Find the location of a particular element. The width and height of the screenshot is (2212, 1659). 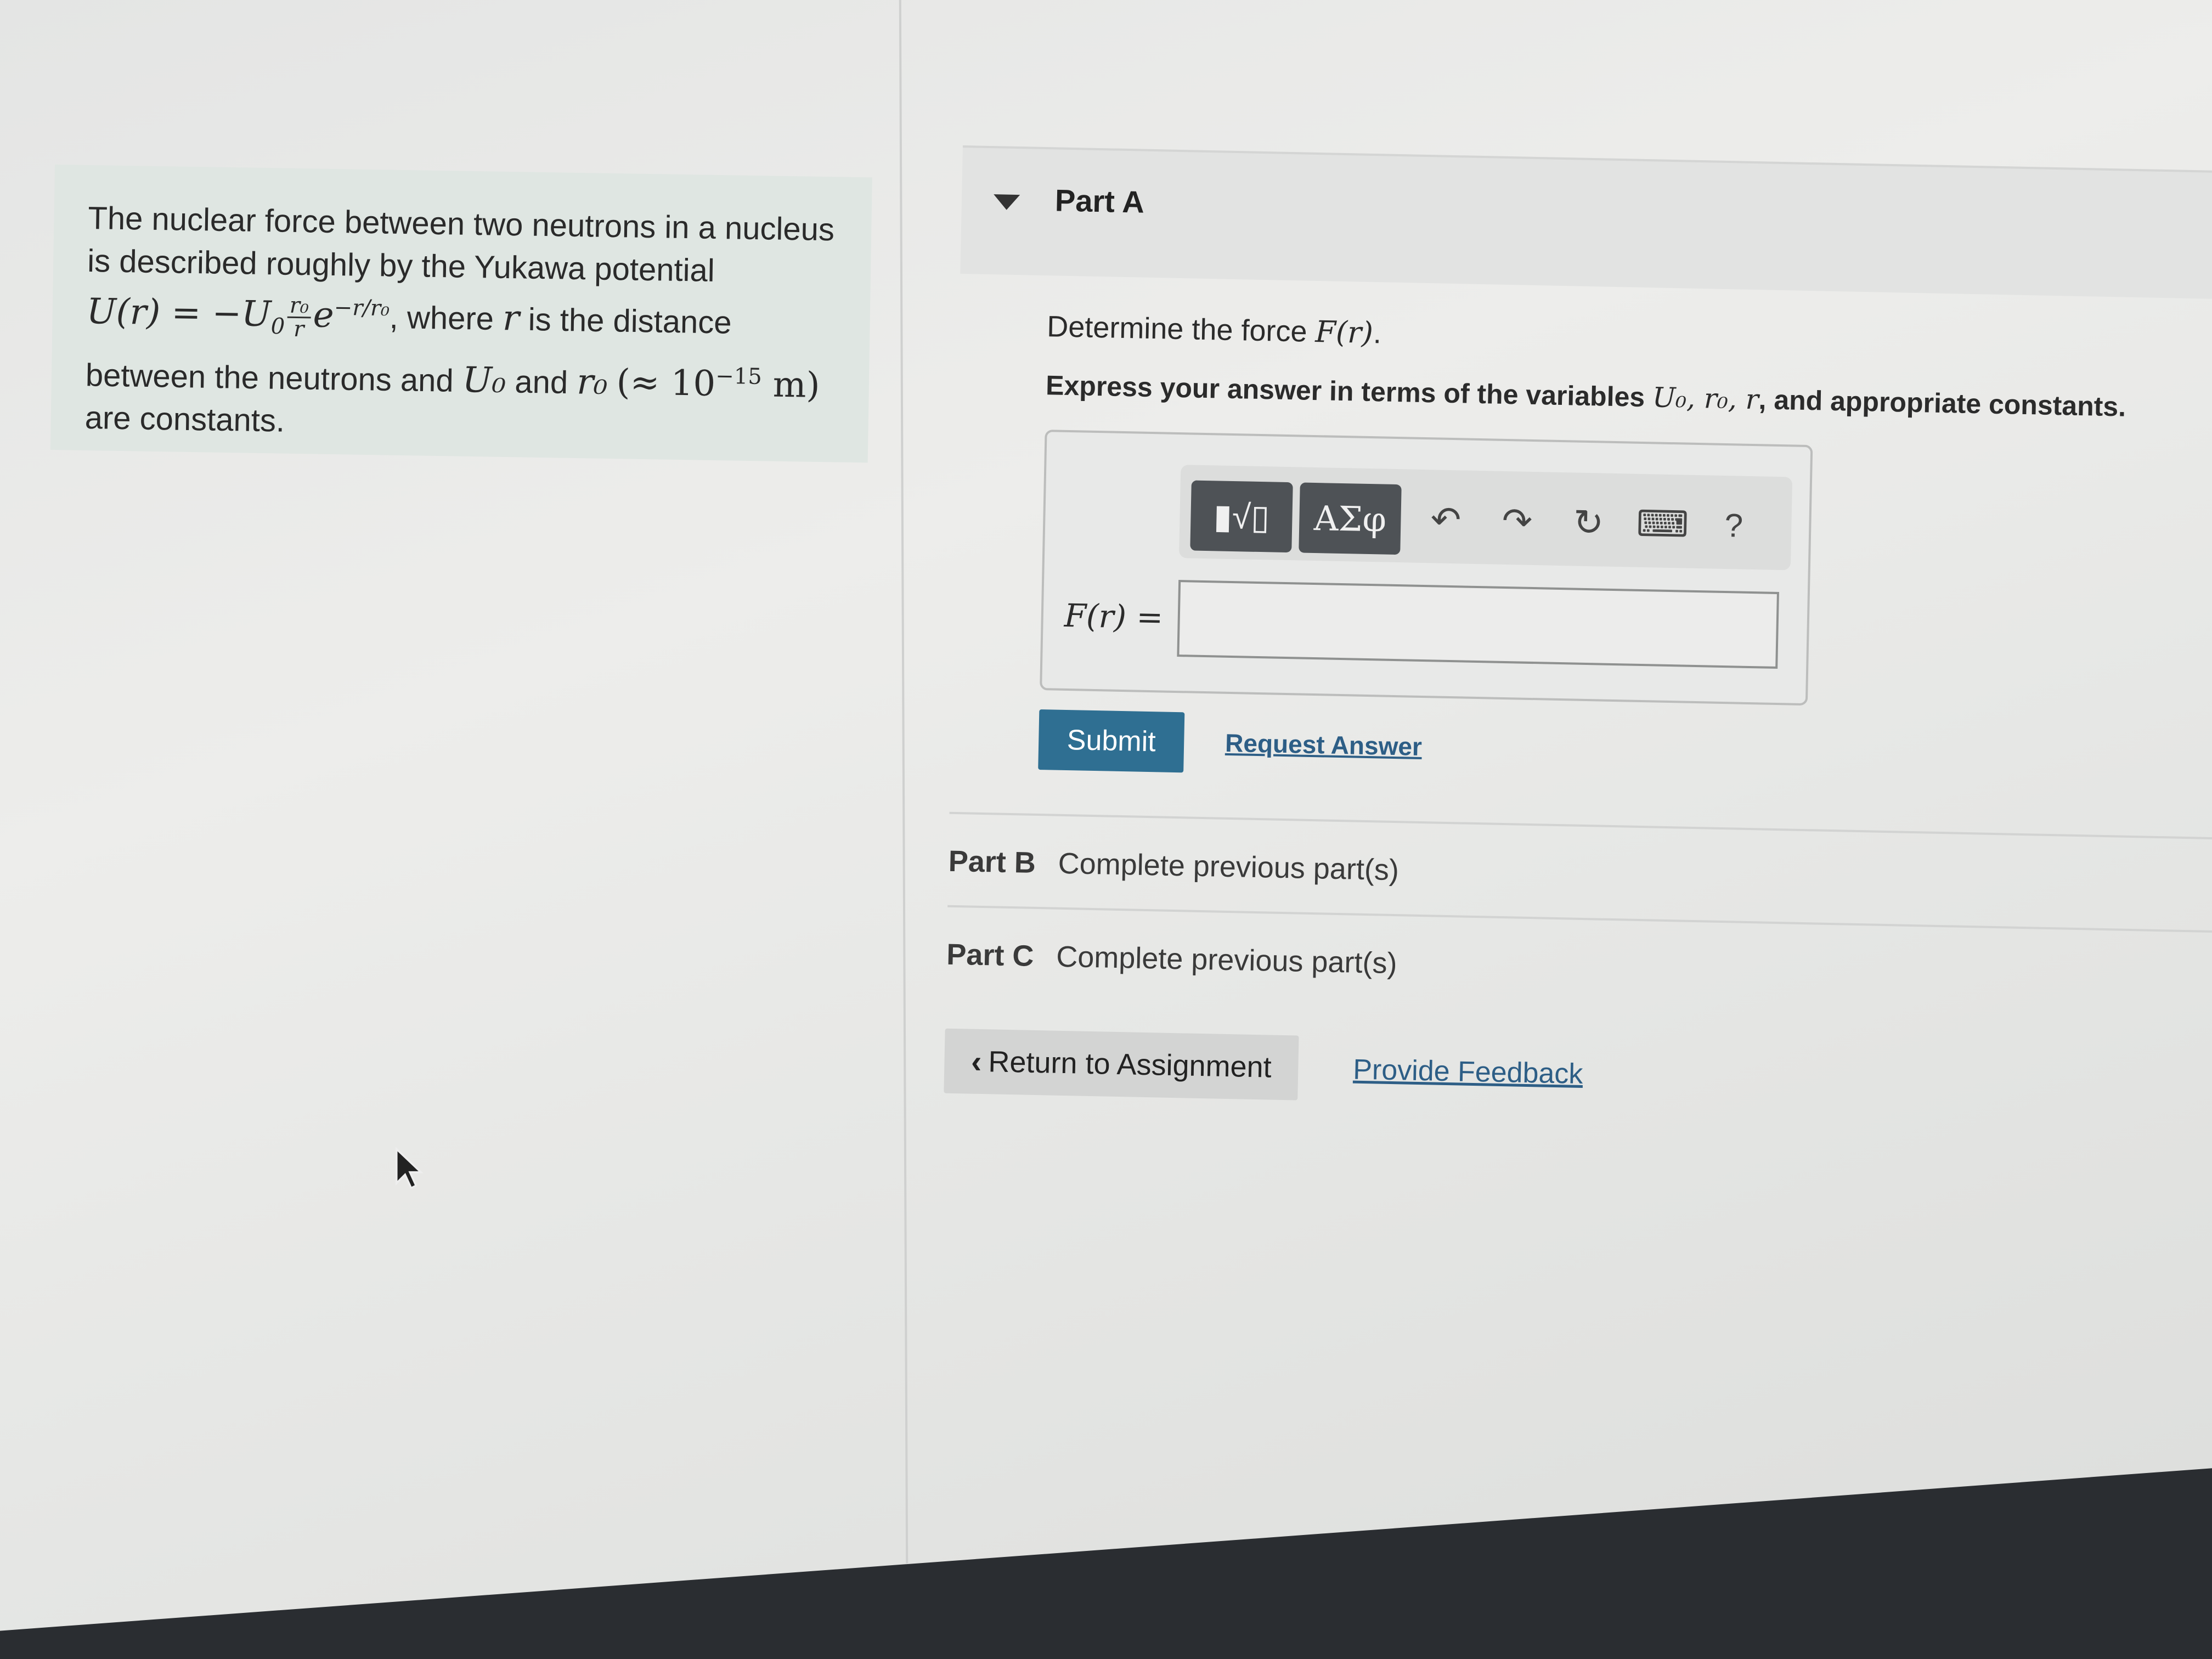

part-c-row: Part C Complete previous part(s) is located at coordinates (1579, 960).